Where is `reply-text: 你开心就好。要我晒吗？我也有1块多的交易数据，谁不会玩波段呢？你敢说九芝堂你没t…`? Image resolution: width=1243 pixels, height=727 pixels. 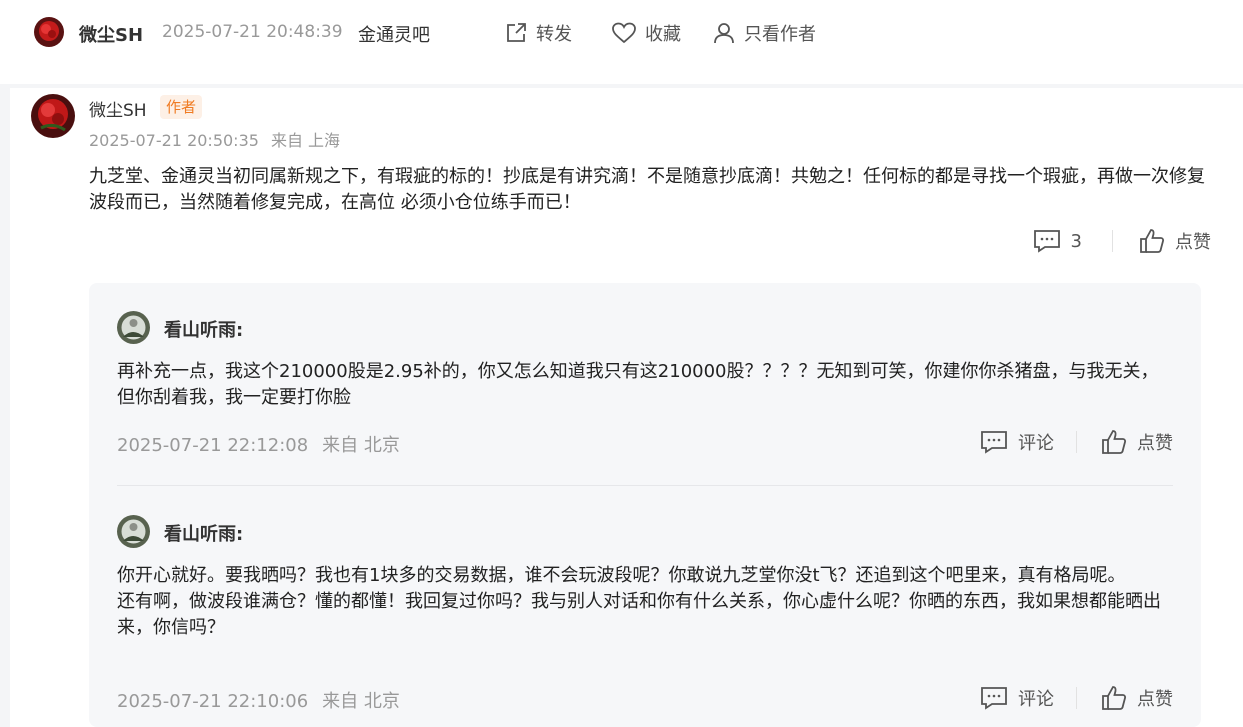 reply-text: 你开心就好。要我晒吗？我也有1块多的交易数据，谁不会玩波段呢？你敢说九芝堂你没t… is located at coordinates (645, 602).